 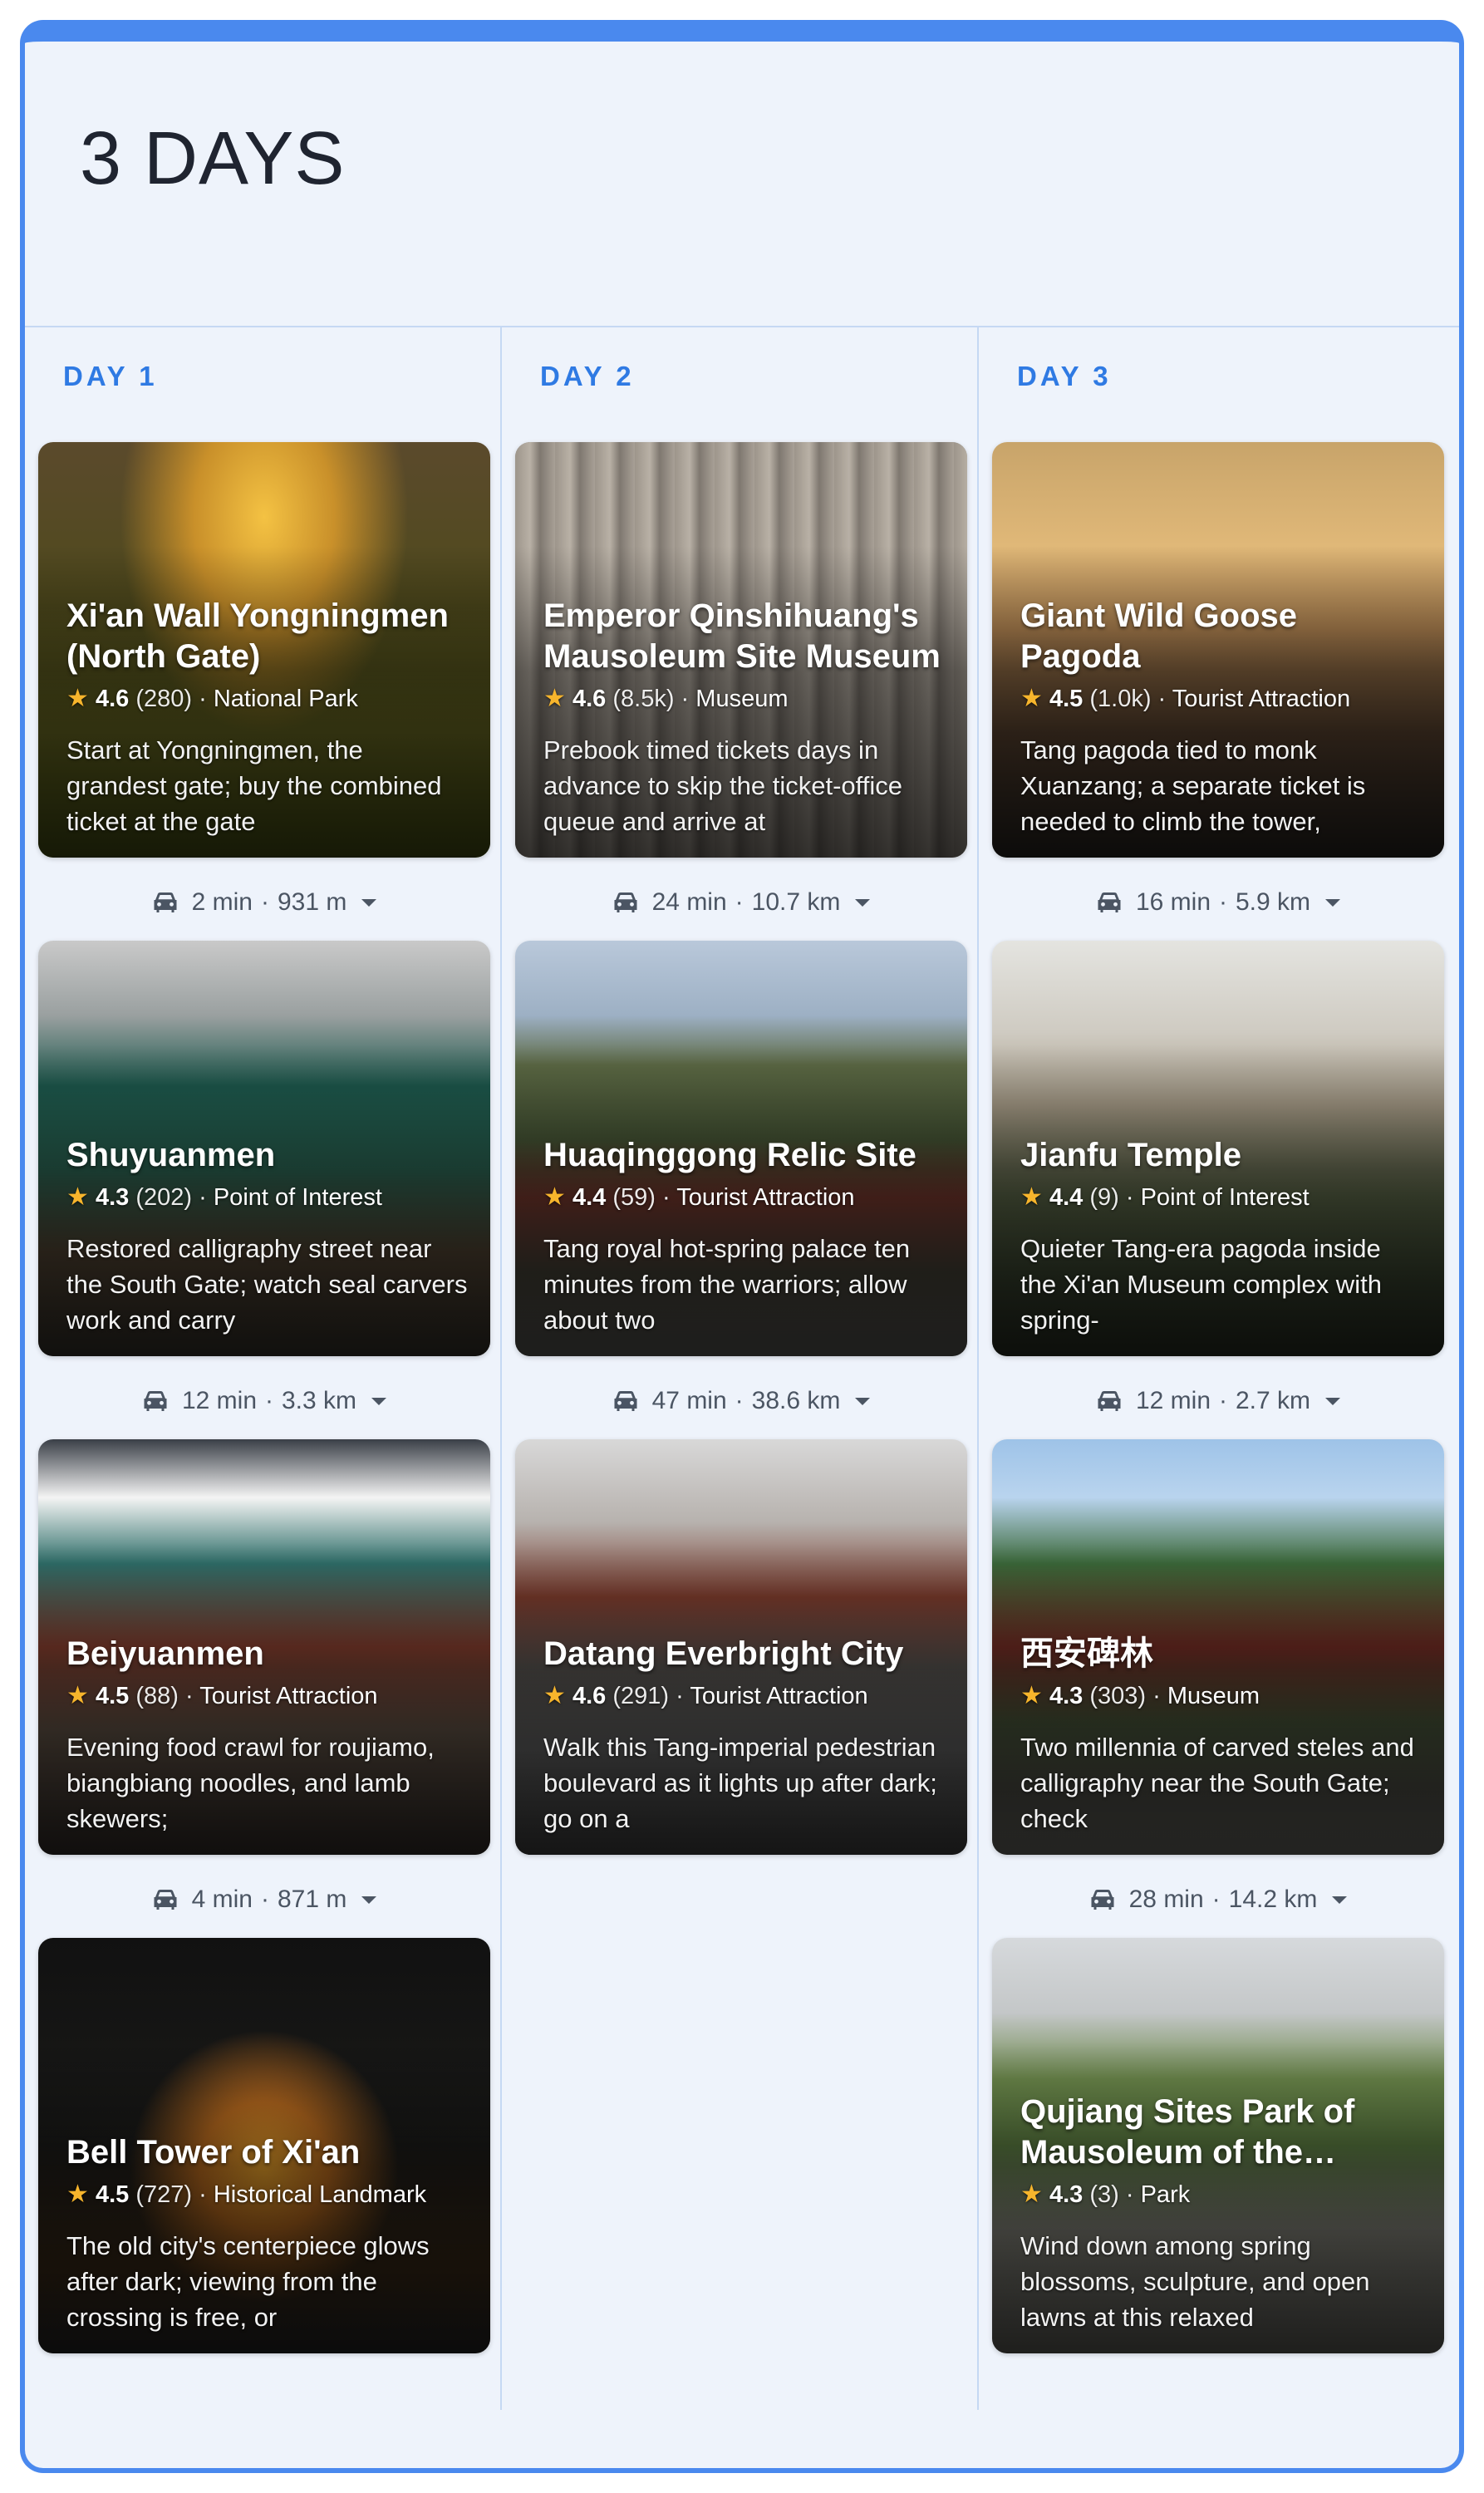 I want to click on travel-distance: 38.6 km, so click(x=796, y=1400).